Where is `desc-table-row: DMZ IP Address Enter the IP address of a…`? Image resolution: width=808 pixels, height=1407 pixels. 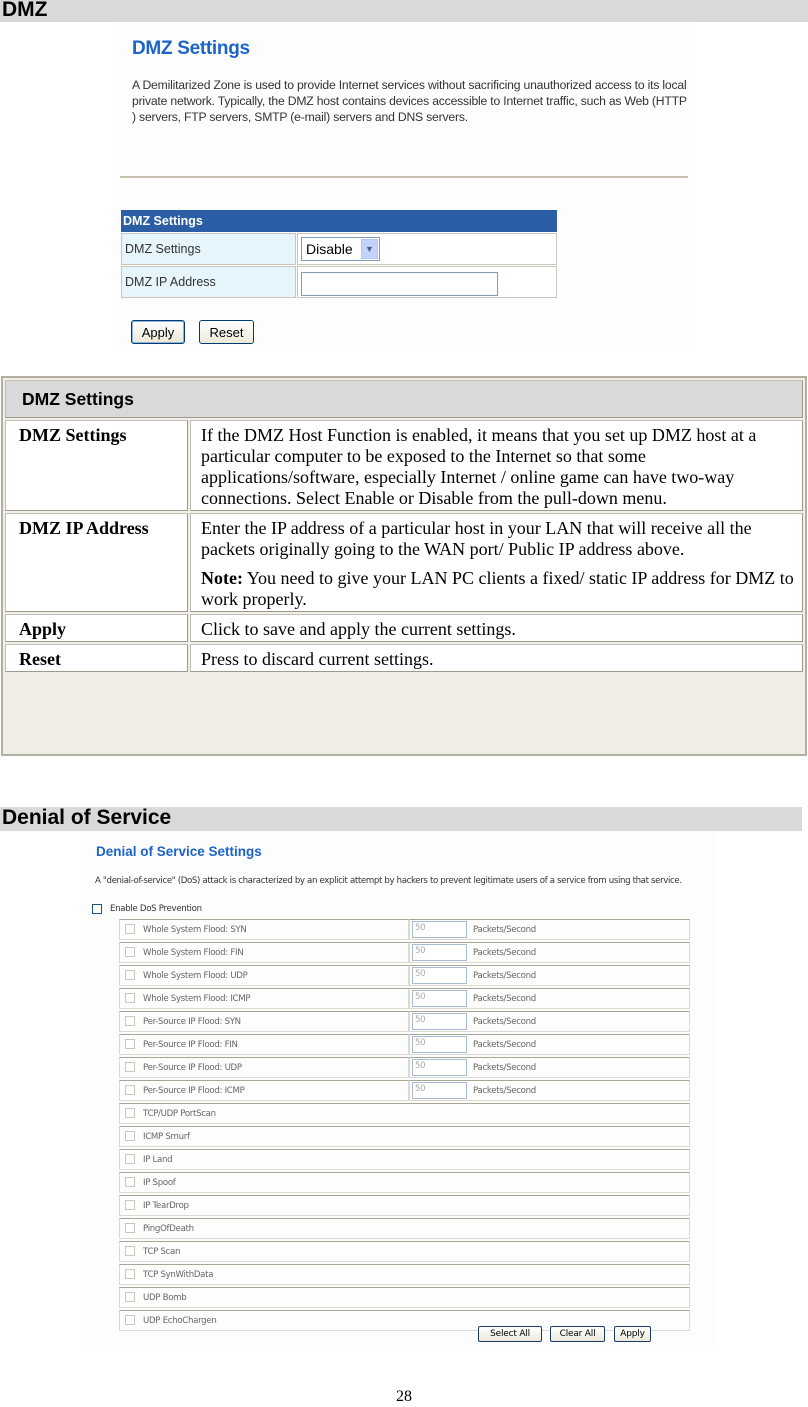 desc-table-row: DMZ IP Address Enter the IP address of a… is located at coordinates (404, 562).